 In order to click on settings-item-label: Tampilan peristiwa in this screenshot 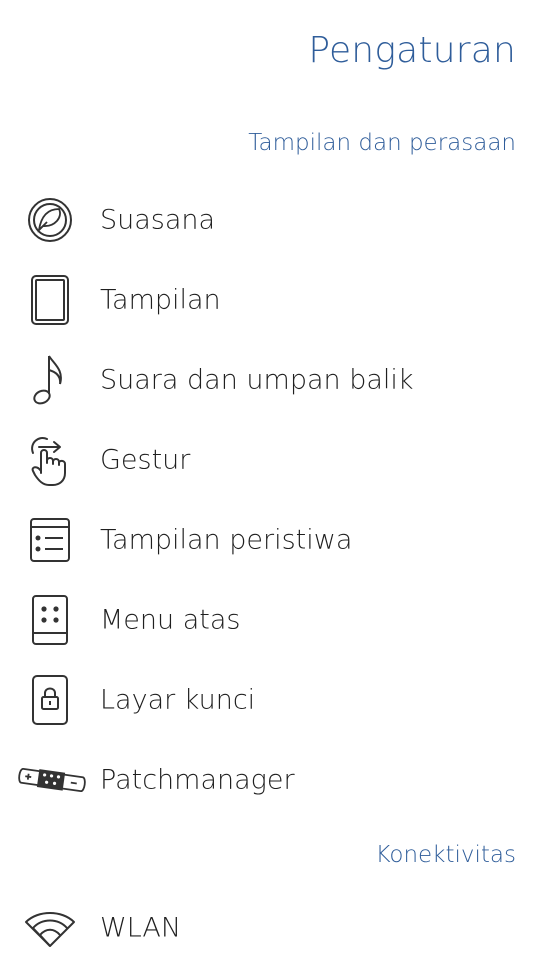, I will do `click(226, 540)`.